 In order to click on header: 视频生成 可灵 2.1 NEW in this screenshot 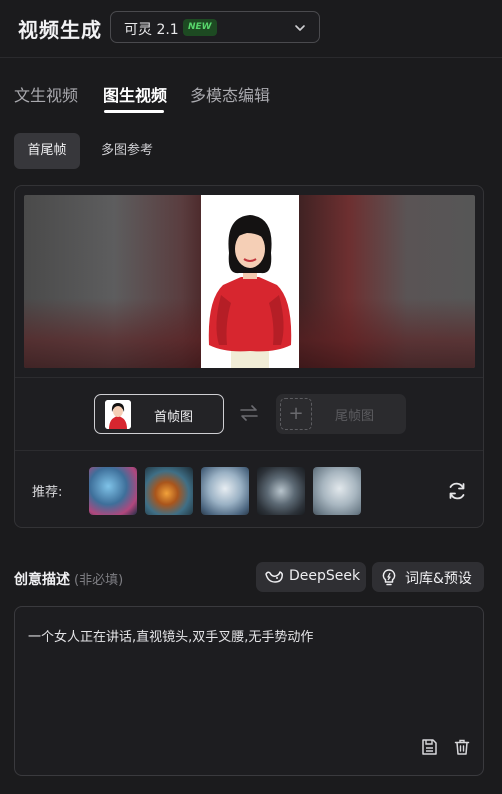, I will do `click(251, 29)`.